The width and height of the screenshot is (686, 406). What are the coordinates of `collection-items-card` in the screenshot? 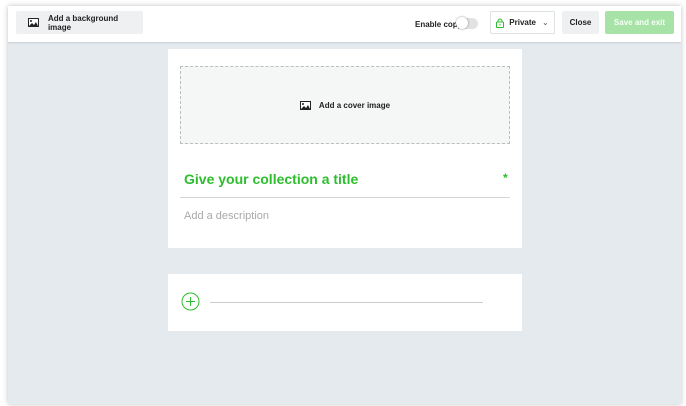 It's located at (345, 302).